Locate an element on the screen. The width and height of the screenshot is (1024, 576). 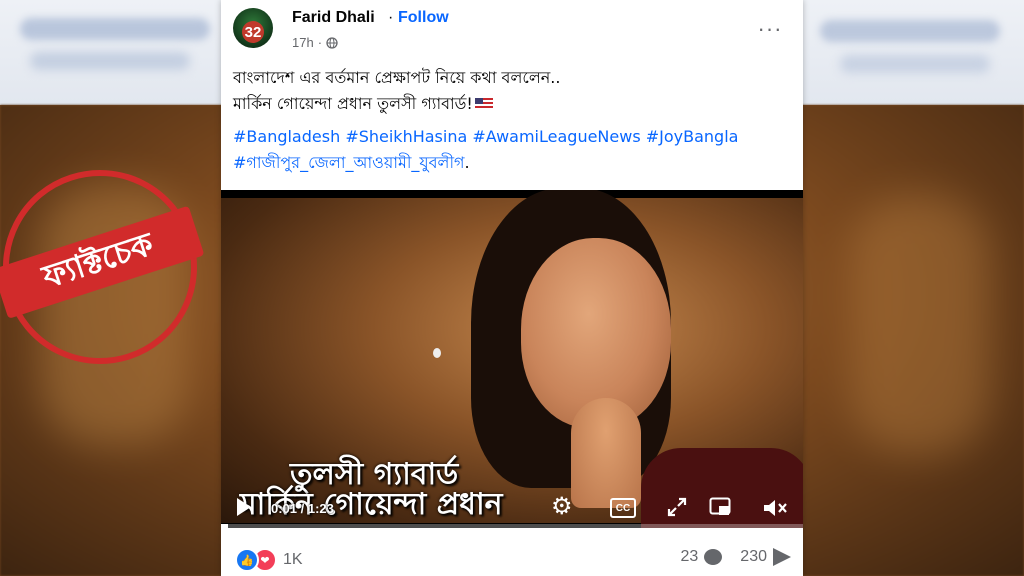
post-stats: 23 230 is located at coordinates (736, 557).